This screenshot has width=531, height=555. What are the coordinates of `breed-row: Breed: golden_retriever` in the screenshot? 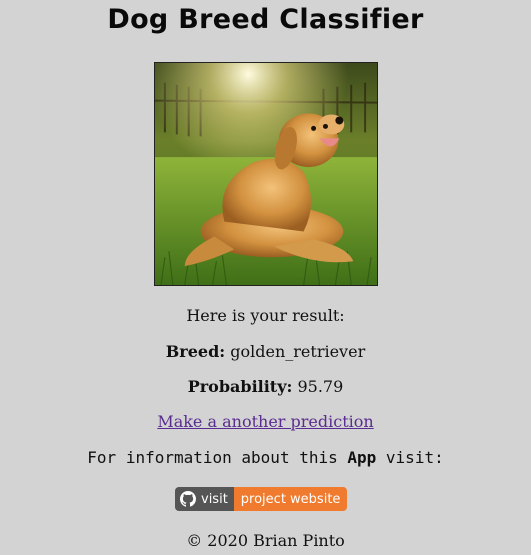 It's located at (265, 352).